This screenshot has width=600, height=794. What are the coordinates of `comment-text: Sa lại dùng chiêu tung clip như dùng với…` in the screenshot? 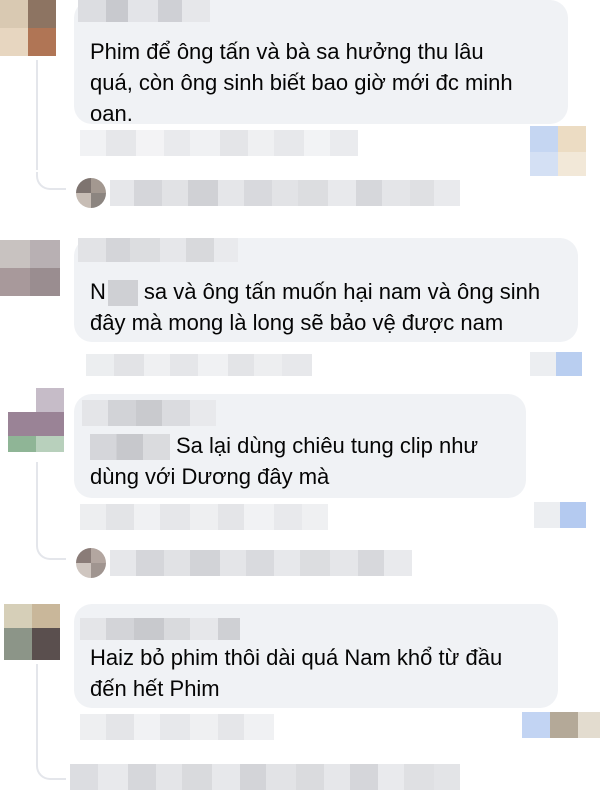 It's located at (305, 461).